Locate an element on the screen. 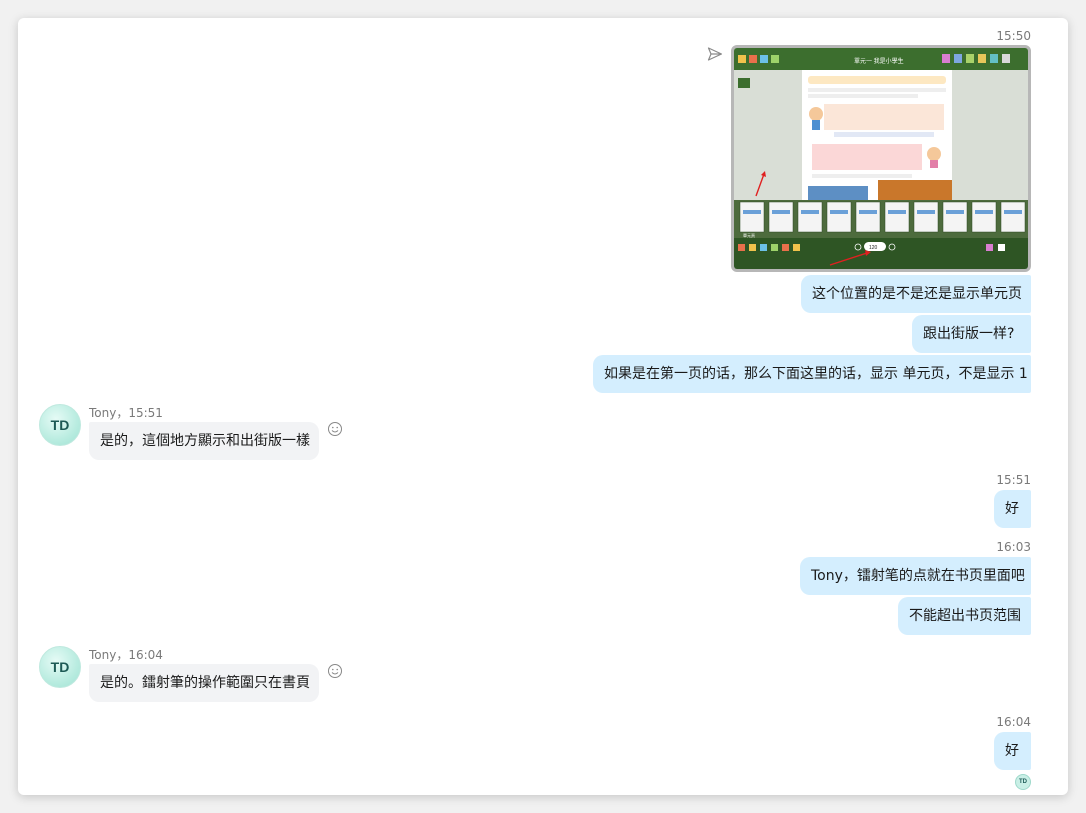  screenshot-title: 單元一 我是小學生 is located at coordinates (879, 61).